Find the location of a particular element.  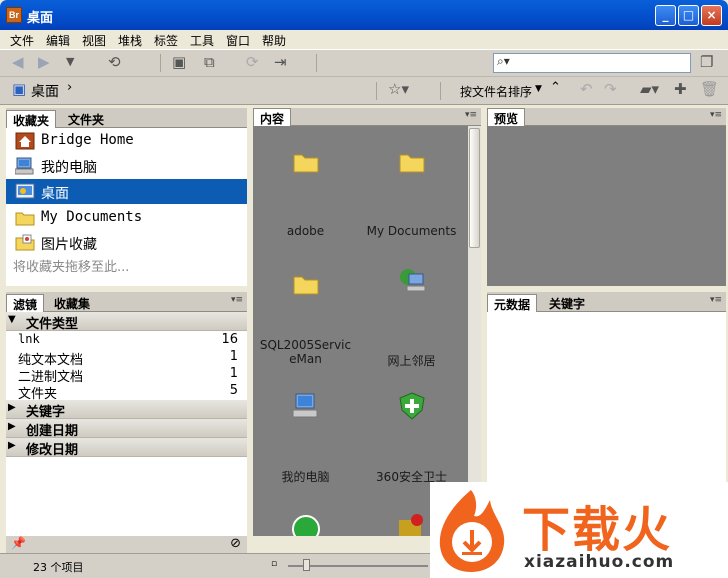

favorite-pictures: 图片收藏 is located at coordinates (126, 242).